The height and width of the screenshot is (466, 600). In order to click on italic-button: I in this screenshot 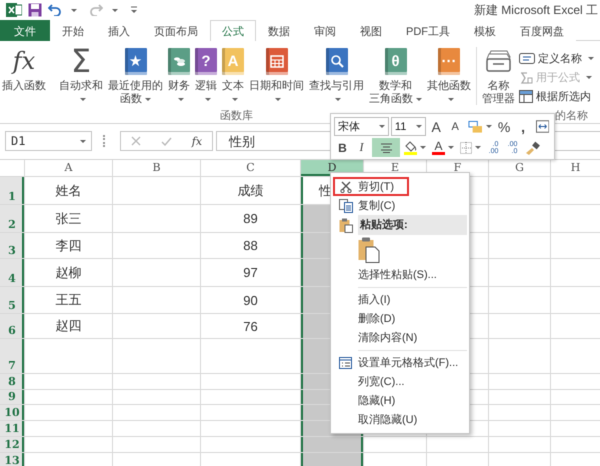, I will do `click(361, 147)`.